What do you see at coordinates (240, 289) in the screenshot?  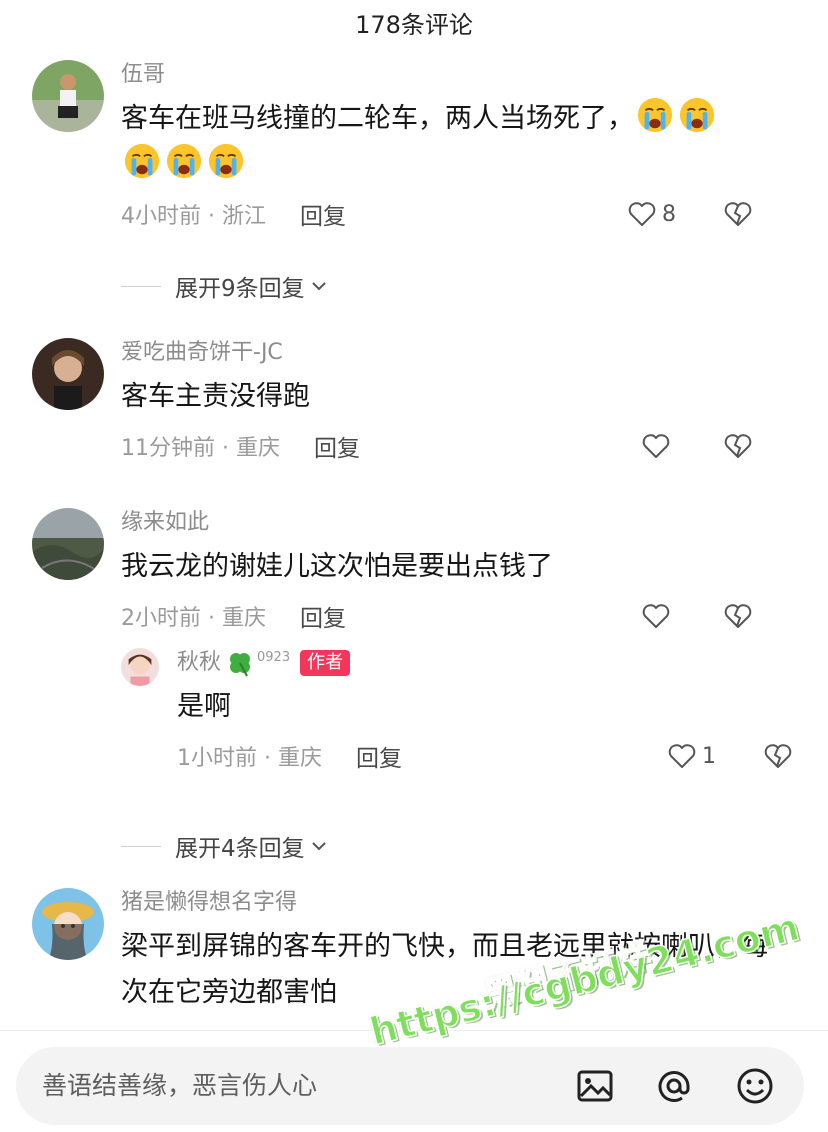 I see `expand-label: 展开9条回复` at bounding box center [240, 289].